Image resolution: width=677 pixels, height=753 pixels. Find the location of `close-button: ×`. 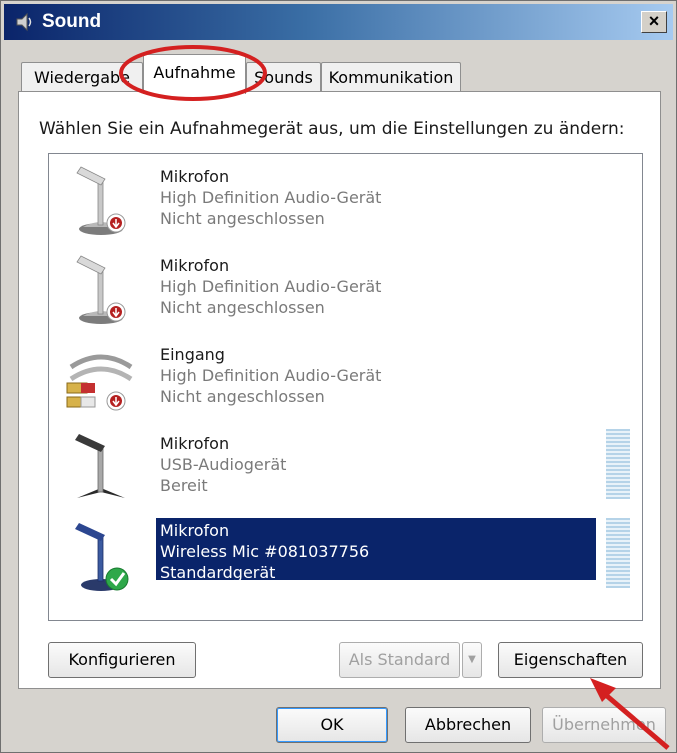

close-button: × is located at coordinates (654, 22).